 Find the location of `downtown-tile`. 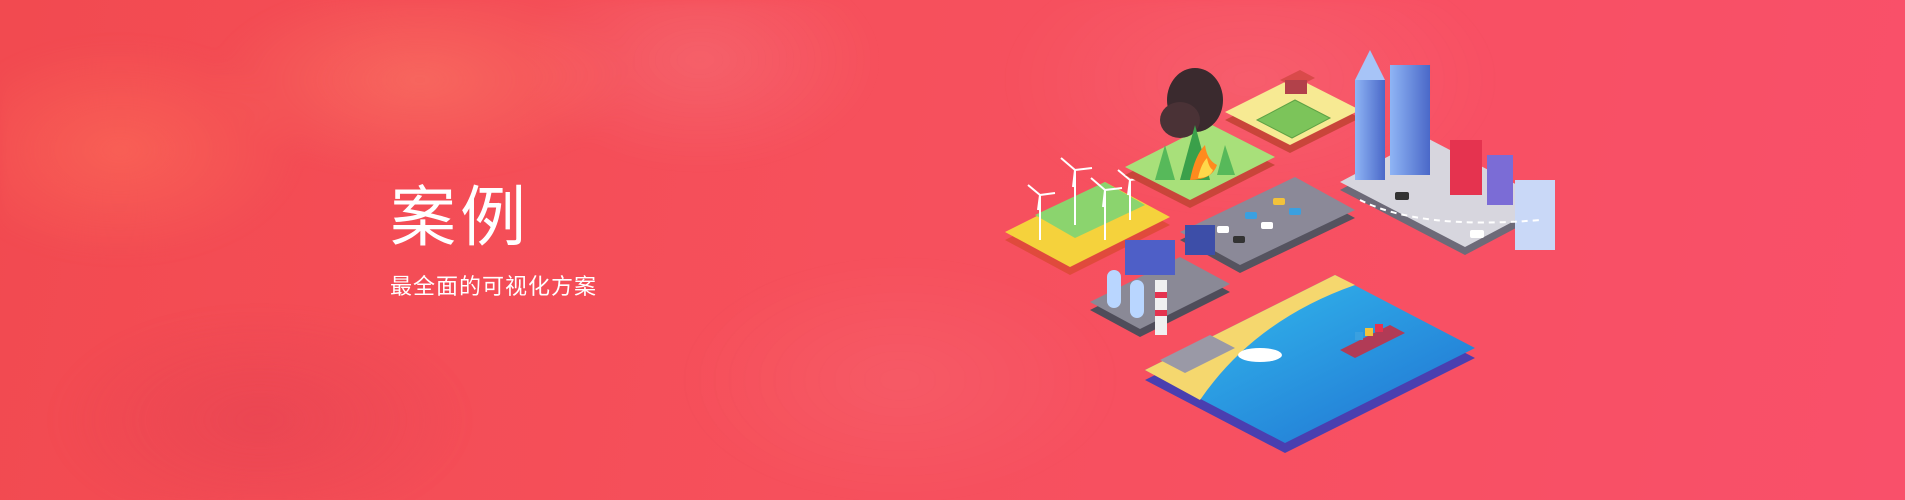

downtown-tile is located at coordinates (1447, 152).